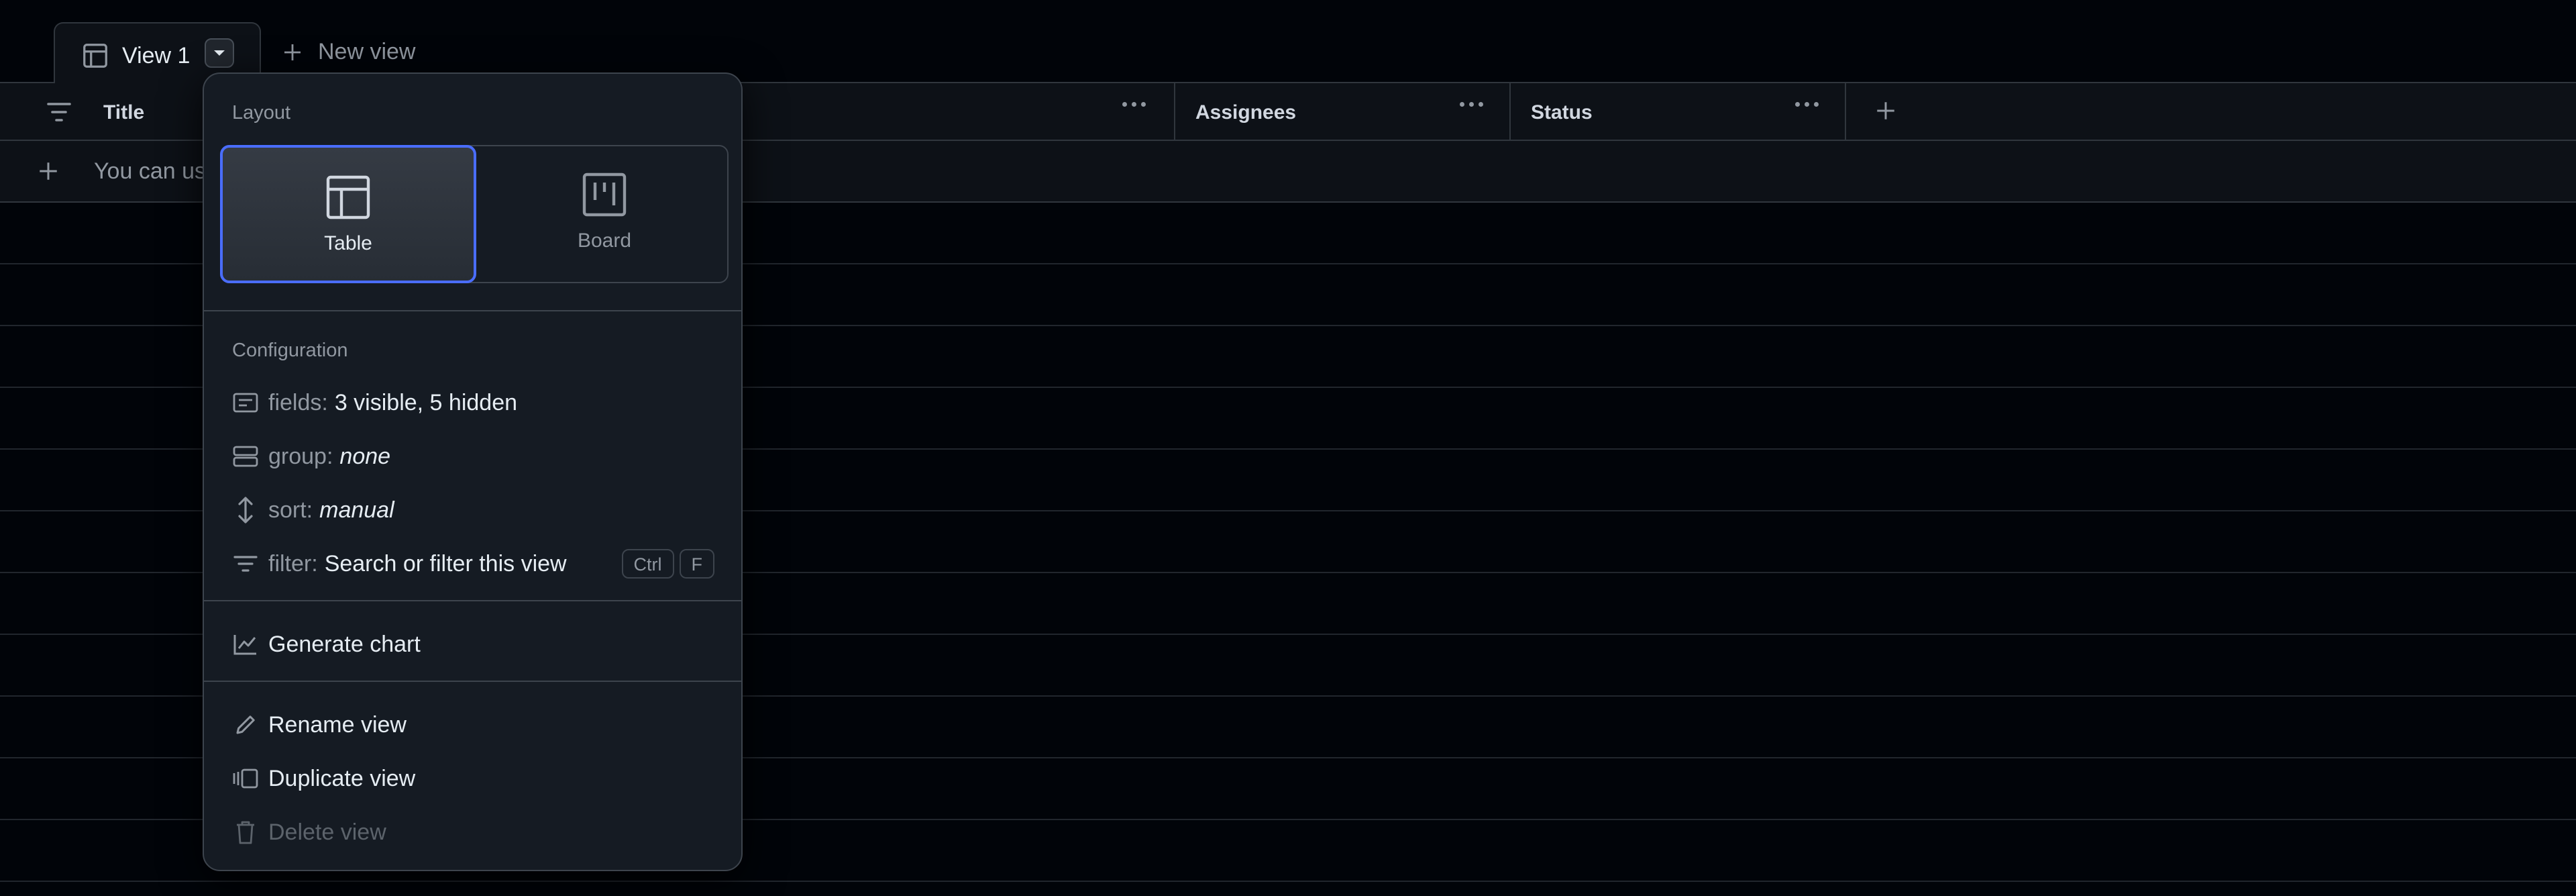  What do you see at coordinates (604, 241) in the screenshot?
I see `layout-option-label: Board` at bounding box center [604, 241].